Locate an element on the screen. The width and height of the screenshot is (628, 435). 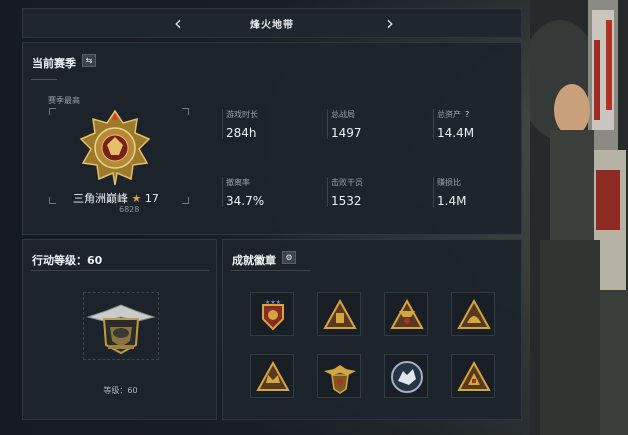
level-emblem-frame is located at coordinates (121, 326).